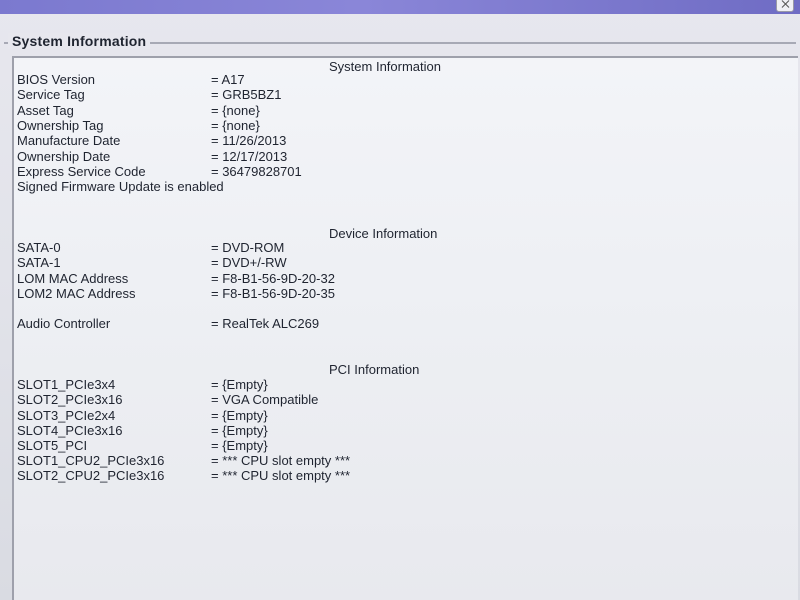 The height and width of the screenshot is (600, 800). Describe the element at coordinates (91, 460) in the screenshot. I see `label-slot1-cpu2-pcie3x16: SLOT1_CPU2_PCIe3x16` at that location.